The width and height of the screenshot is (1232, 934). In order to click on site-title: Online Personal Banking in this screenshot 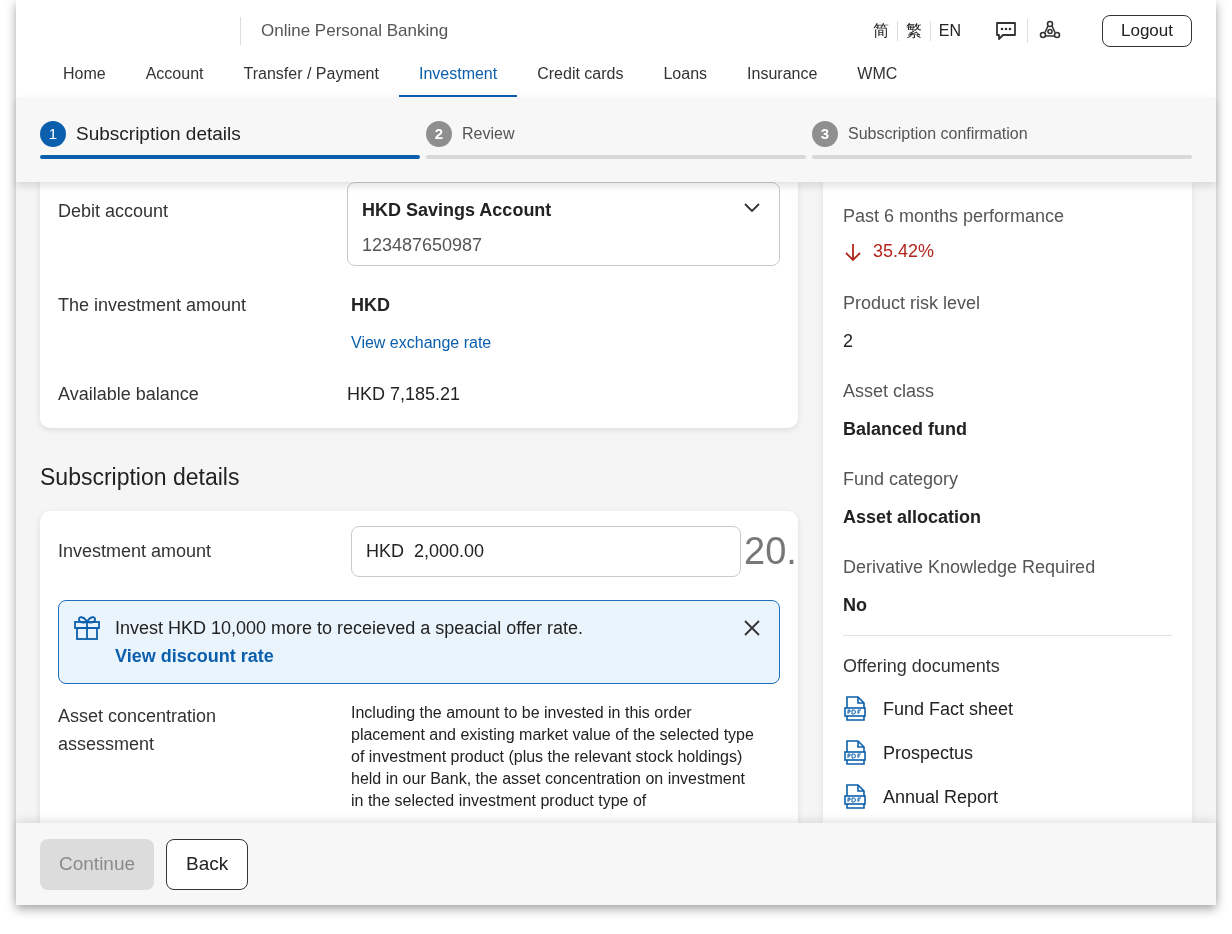, I will do `click(355, 31)`.